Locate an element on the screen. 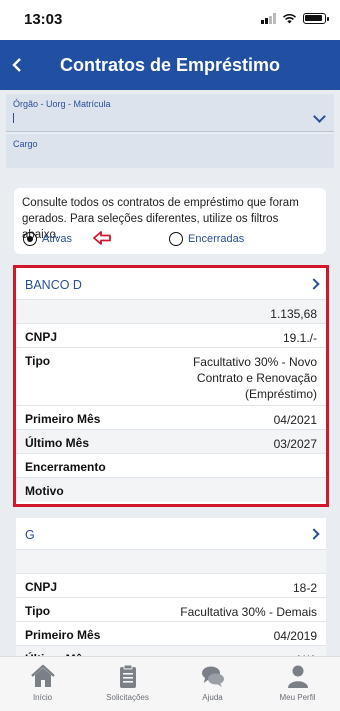 The height and width of the screenshot is (711, 340). radio-ativas: Ativas is located at coordinates (47, 239).